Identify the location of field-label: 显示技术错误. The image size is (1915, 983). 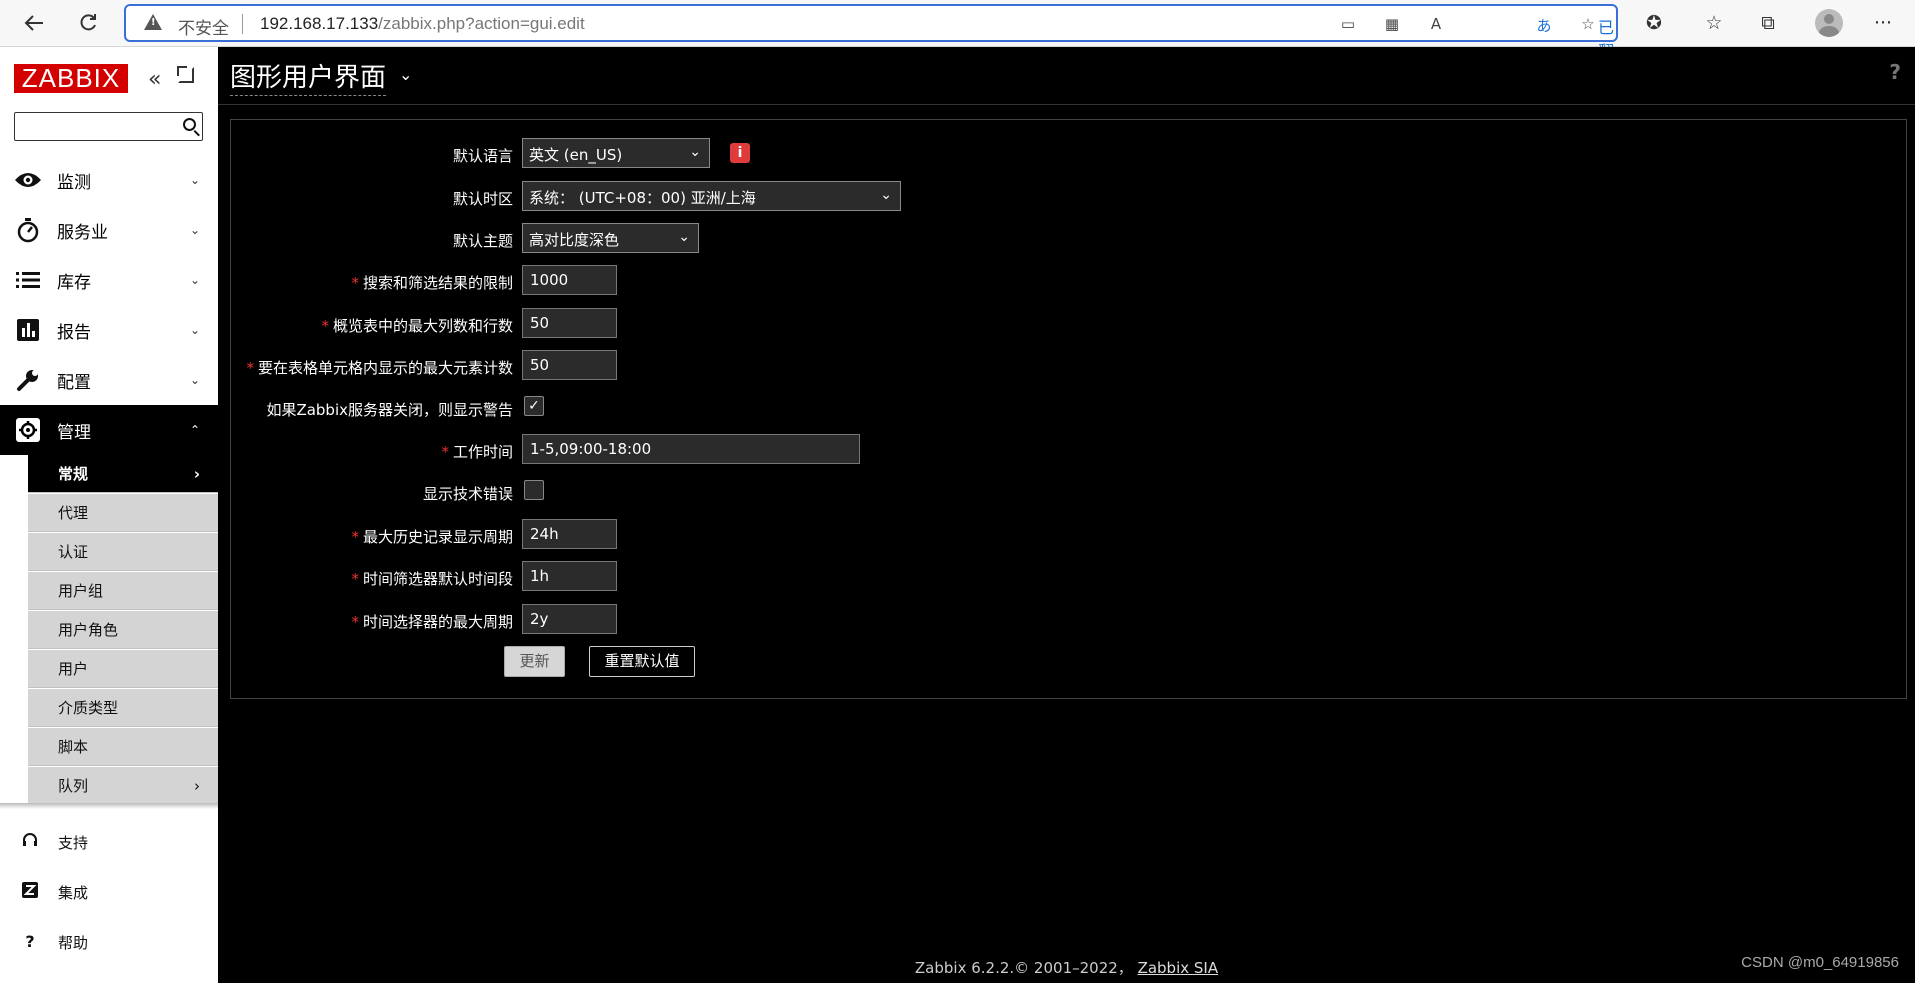
(468, 493).